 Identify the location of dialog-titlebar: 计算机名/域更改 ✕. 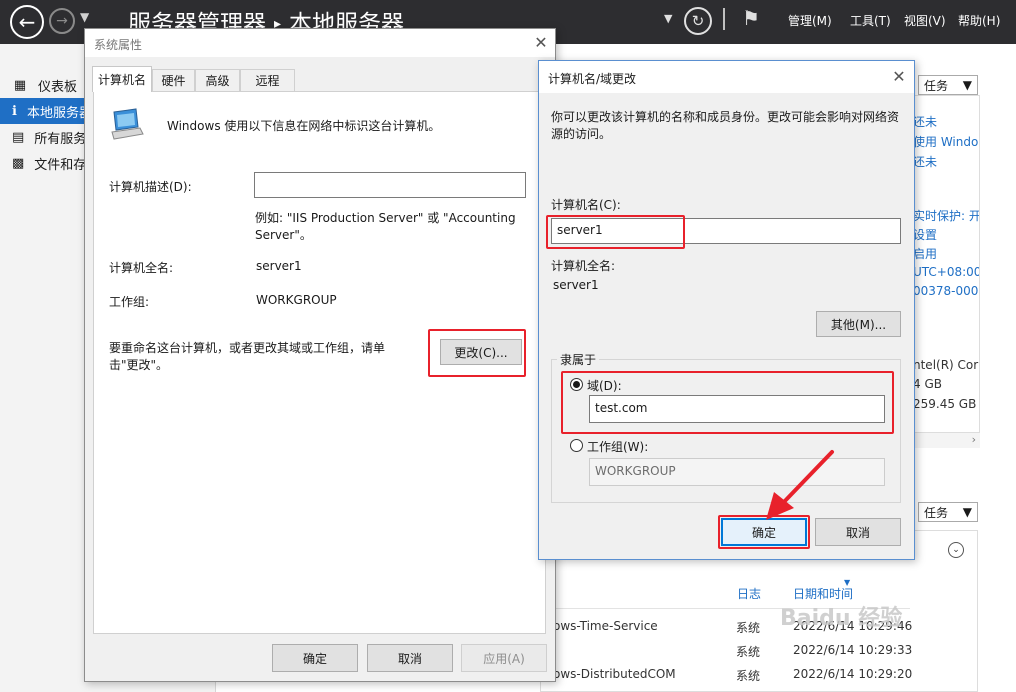
(726, 77).